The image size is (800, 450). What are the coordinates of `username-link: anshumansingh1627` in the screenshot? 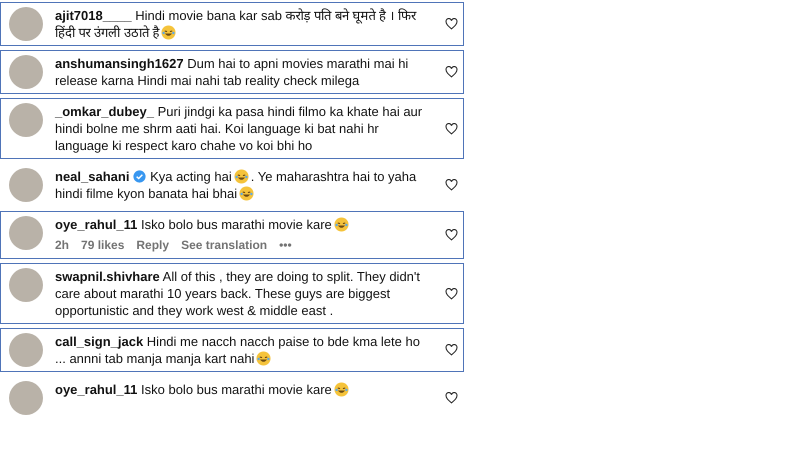 It's located at (119, 63).